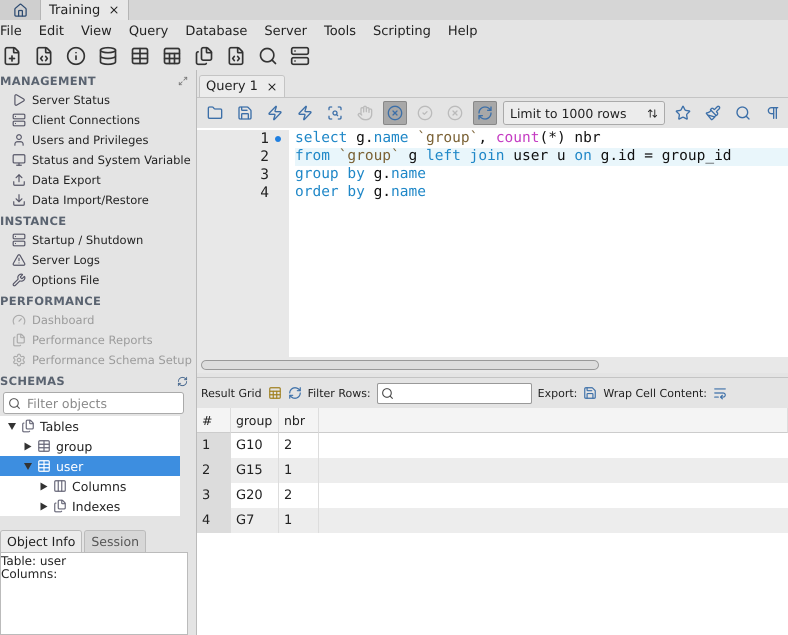 The image size is (788, 635). Describe the element at coordinates (264, 193) in the screenshot. I see `line-number: 4` at that location.